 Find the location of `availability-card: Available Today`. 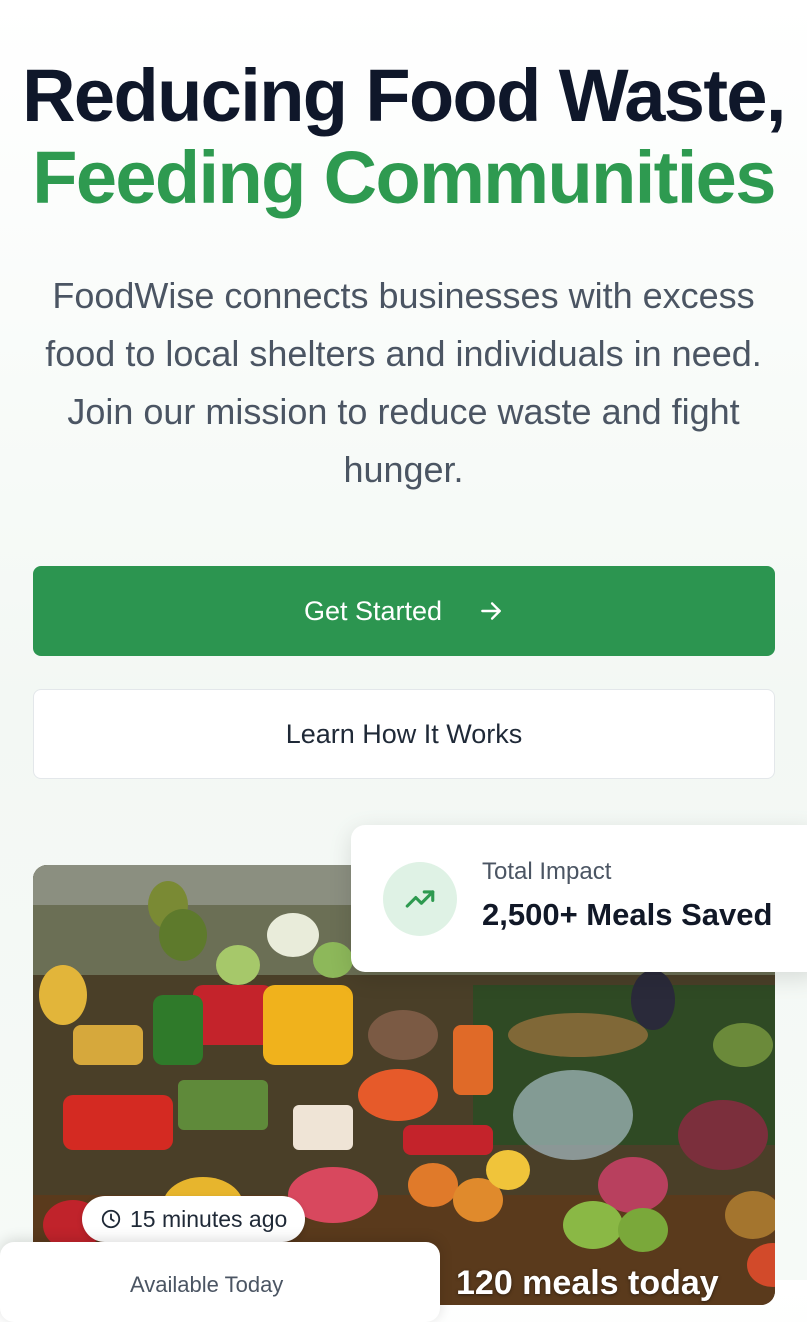

availability-card: Available Today is located at coordinates (220, 1282).